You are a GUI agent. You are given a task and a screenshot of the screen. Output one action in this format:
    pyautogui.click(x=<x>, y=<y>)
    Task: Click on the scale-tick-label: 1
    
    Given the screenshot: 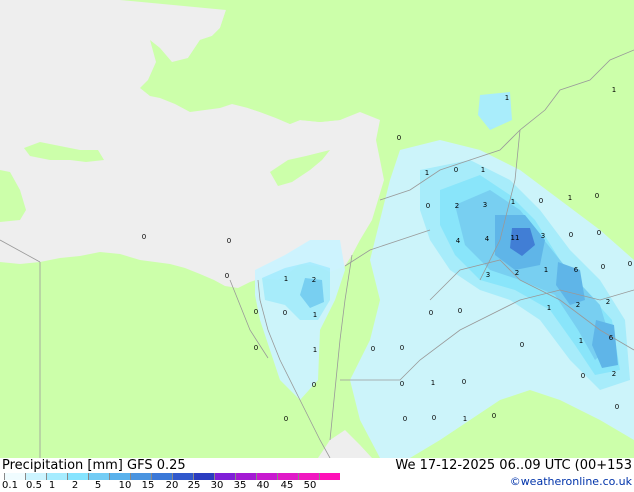 What is the action you would take?
    pyautogui.click(x=52, y=485)
    